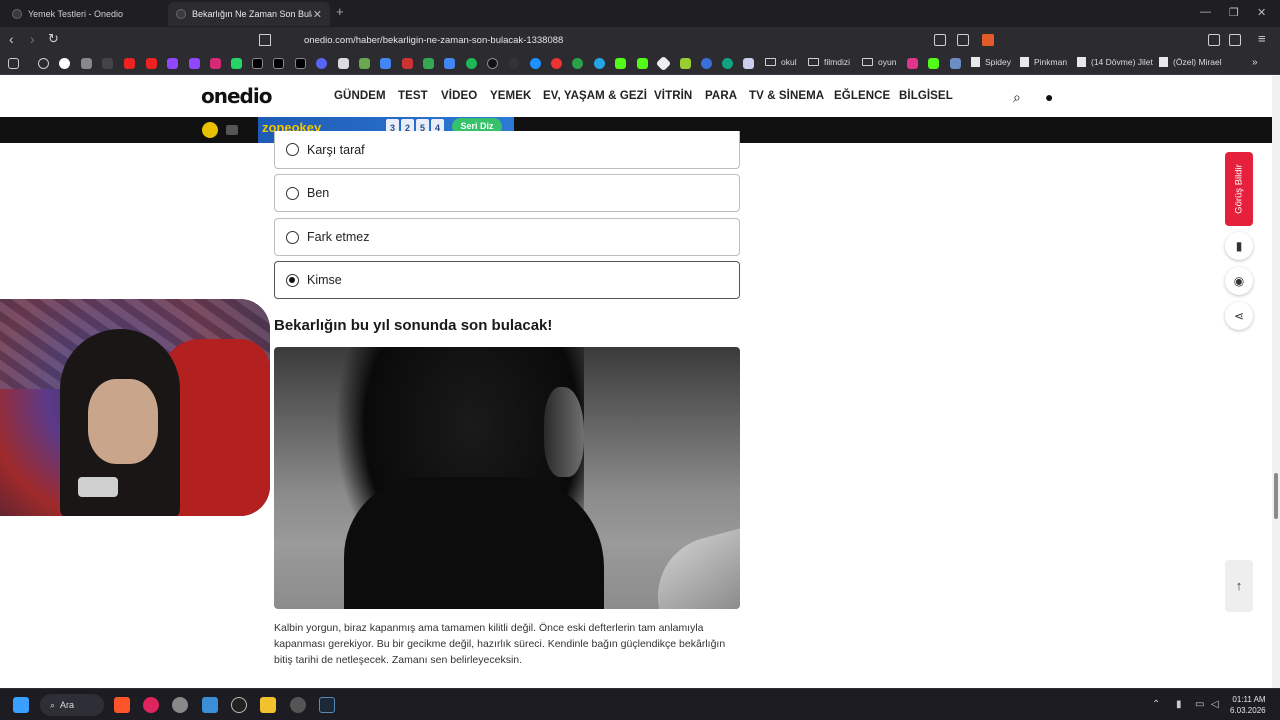 The width and height of the screenshot is (1280, 720). What do you see at coordinates (1276, 382) in the screenshot?
I see `page-scrollbar` at bounding box center [1276, 382].